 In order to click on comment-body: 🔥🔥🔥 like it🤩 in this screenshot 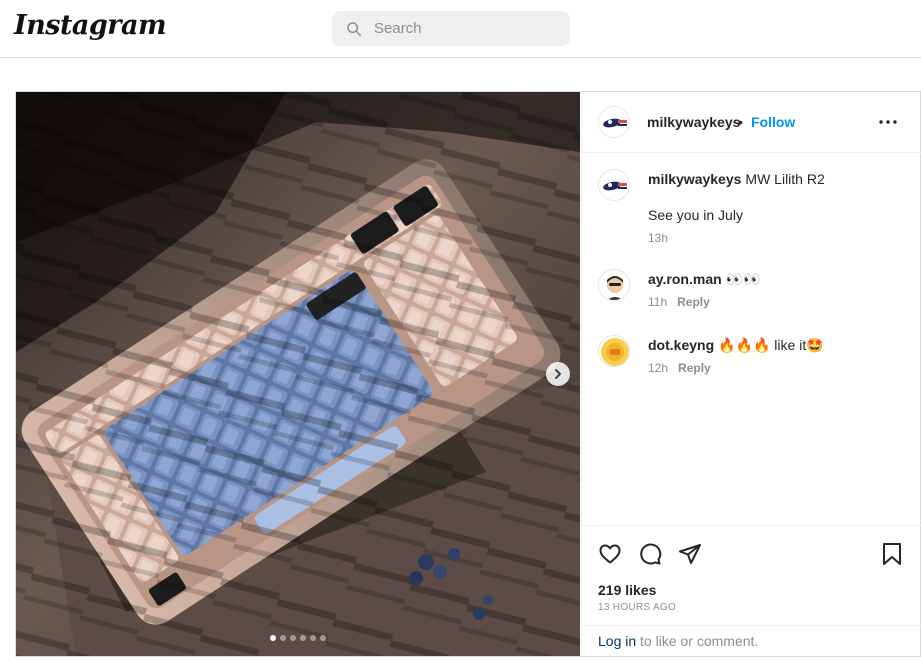, I will do `click(771, 345)`.